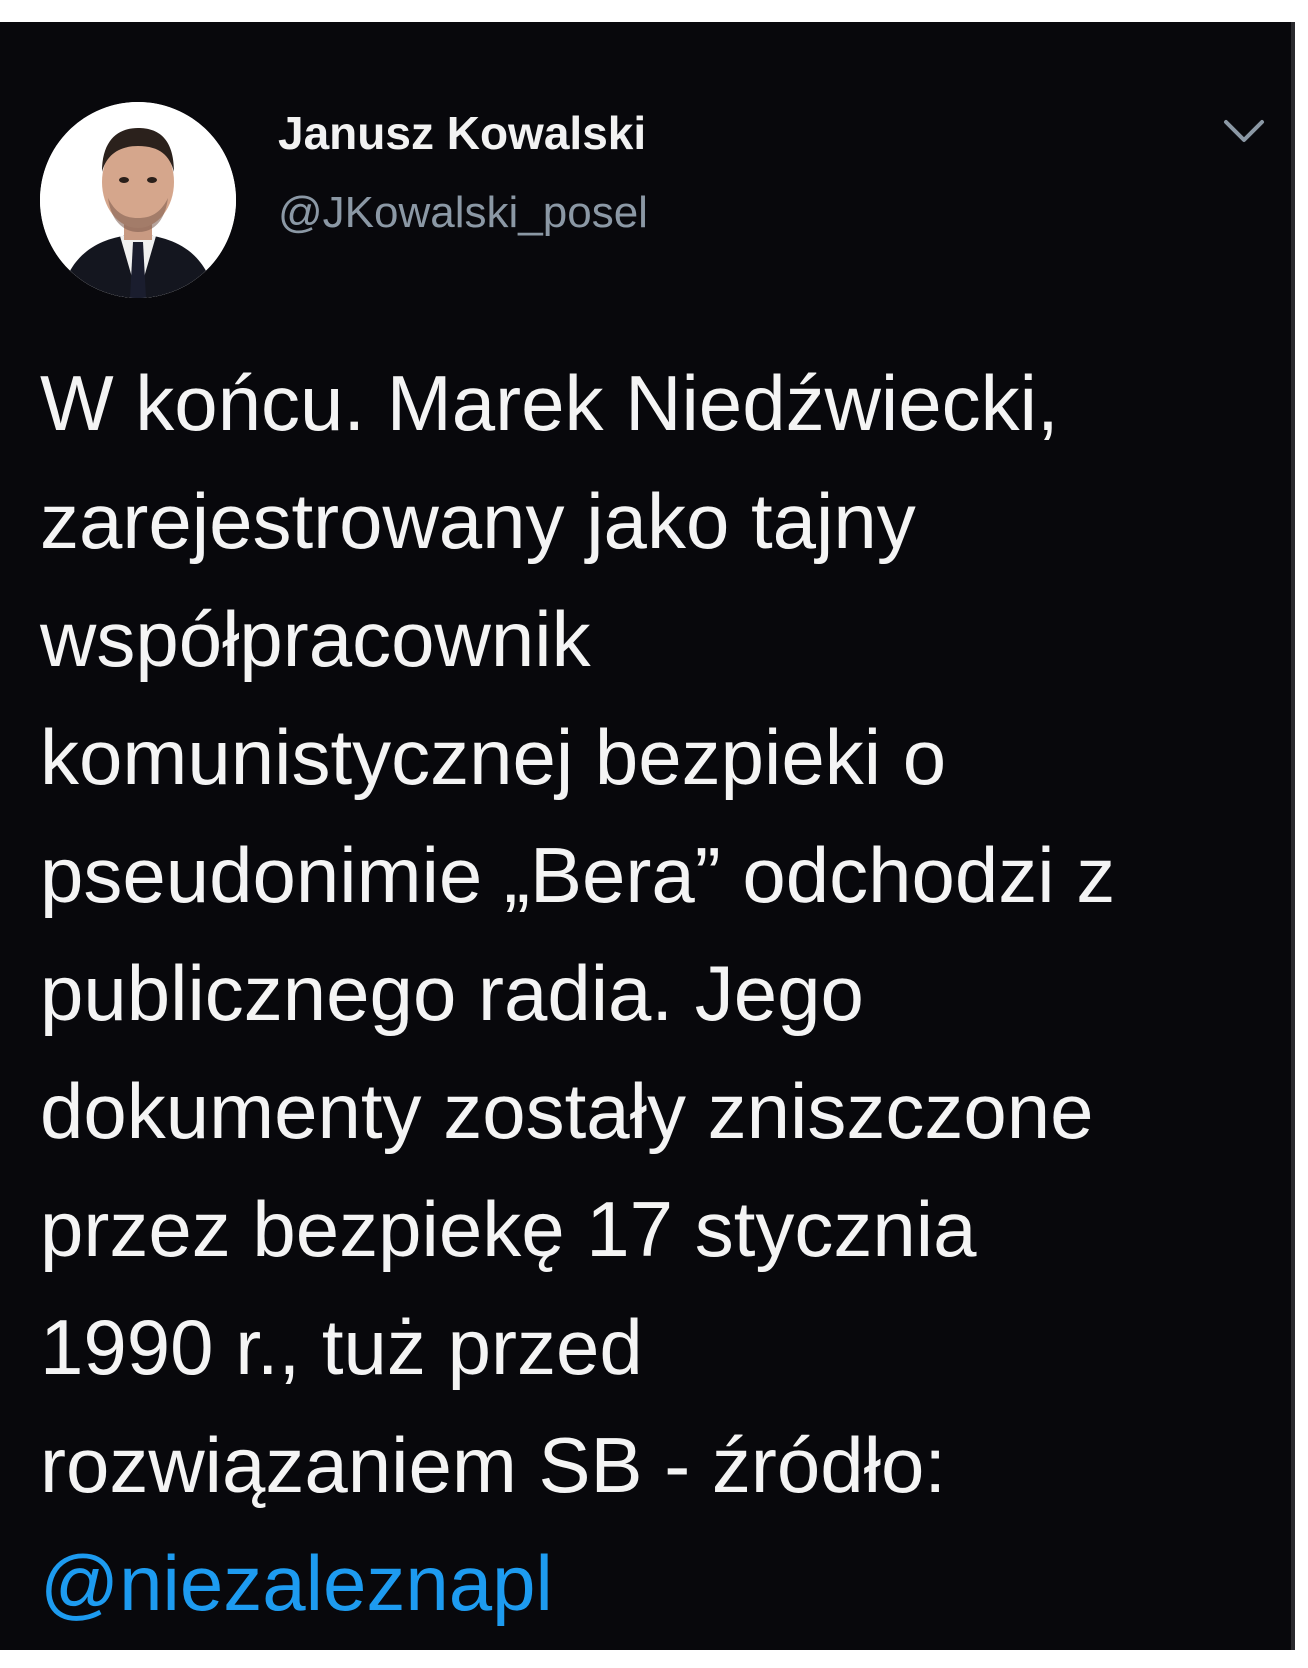 The image size is (1308, 1668). What do you see at coordinates (493, 1465) in the screenshot?
I see `tweet-text-line: rozwiązaniem SB - źródło:` at bounding box center [493, 1465].